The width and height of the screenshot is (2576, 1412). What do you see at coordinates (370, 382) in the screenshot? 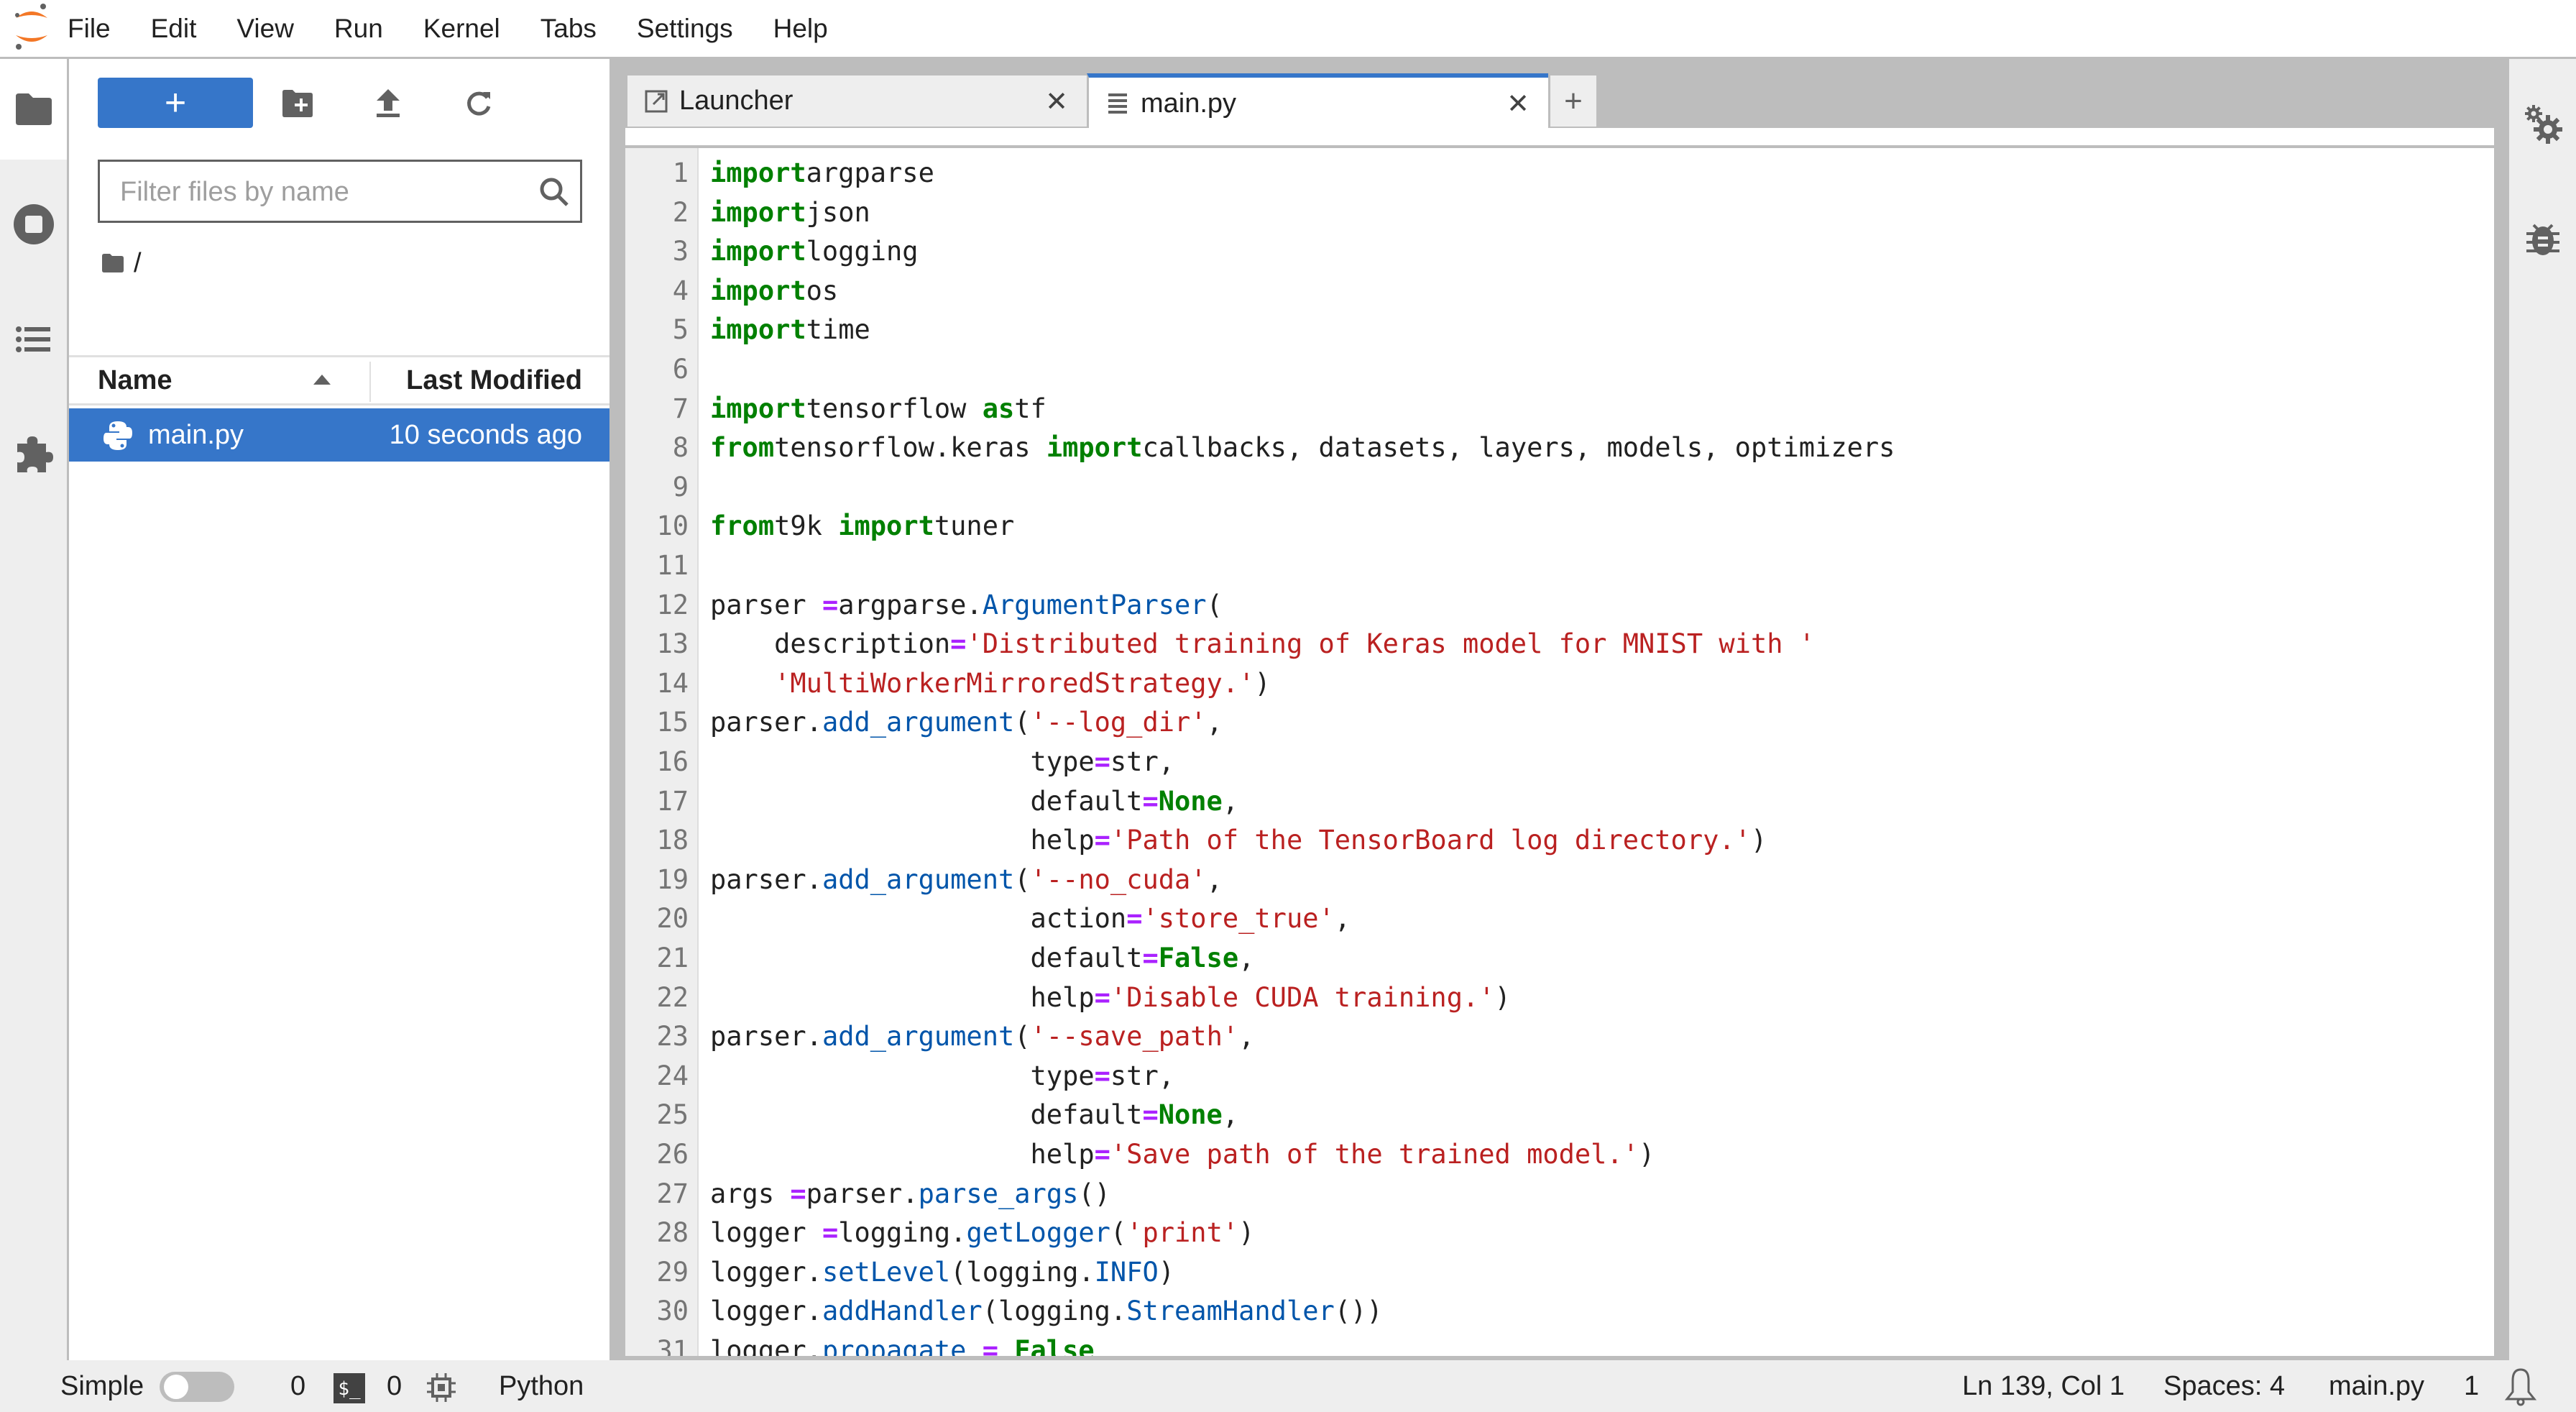
I see `column-divider` at bounding box center [370, 382].